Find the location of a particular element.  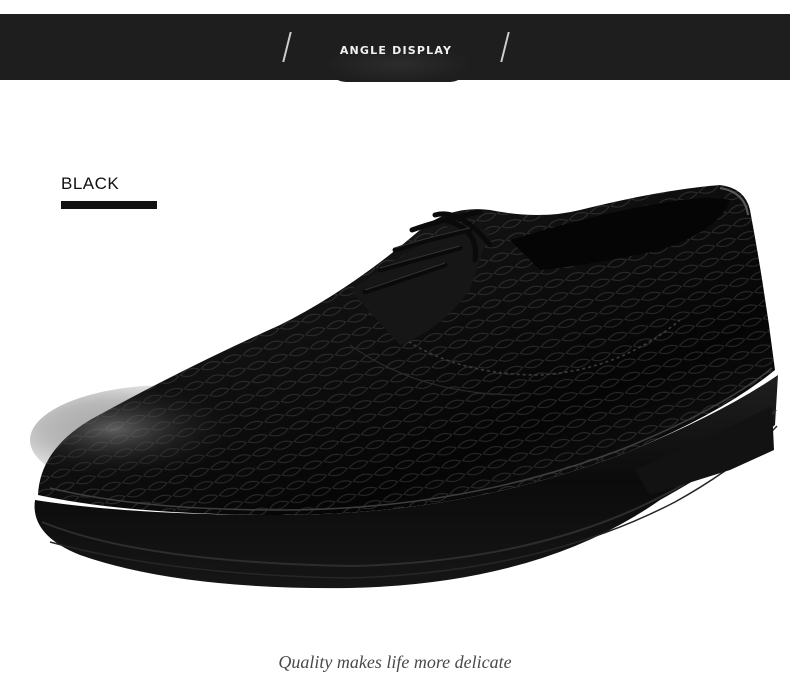

banner-divider-right is located at coordinates (505, 47).